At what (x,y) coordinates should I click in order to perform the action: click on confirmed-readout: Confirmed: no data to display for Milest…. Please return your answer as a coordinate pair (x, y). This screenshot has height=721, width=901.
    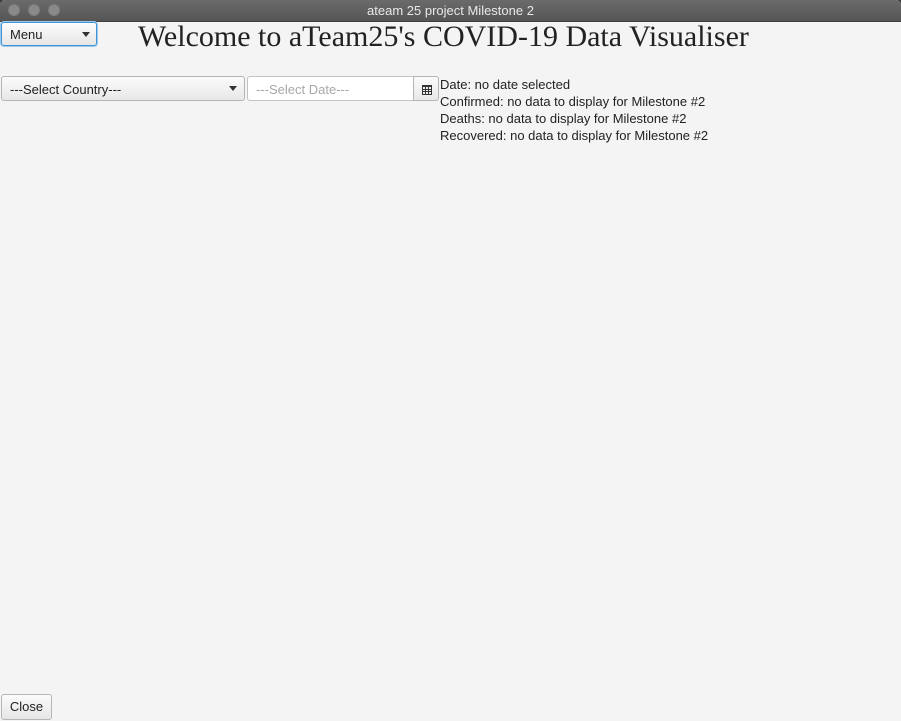
    Looking at the image, I should click on (573, 101).